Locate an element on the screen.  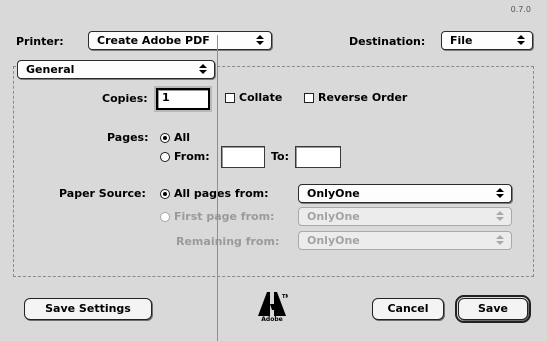
collate-checkbox is located at coordinates (230, 98).